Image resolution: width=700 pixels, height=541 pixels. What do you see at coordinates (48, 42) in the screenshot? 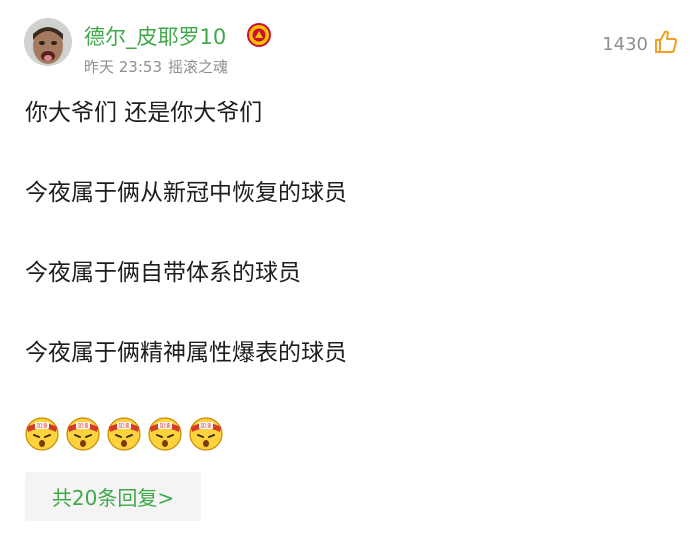
I see `avatar` at bounding box center [48, 42].